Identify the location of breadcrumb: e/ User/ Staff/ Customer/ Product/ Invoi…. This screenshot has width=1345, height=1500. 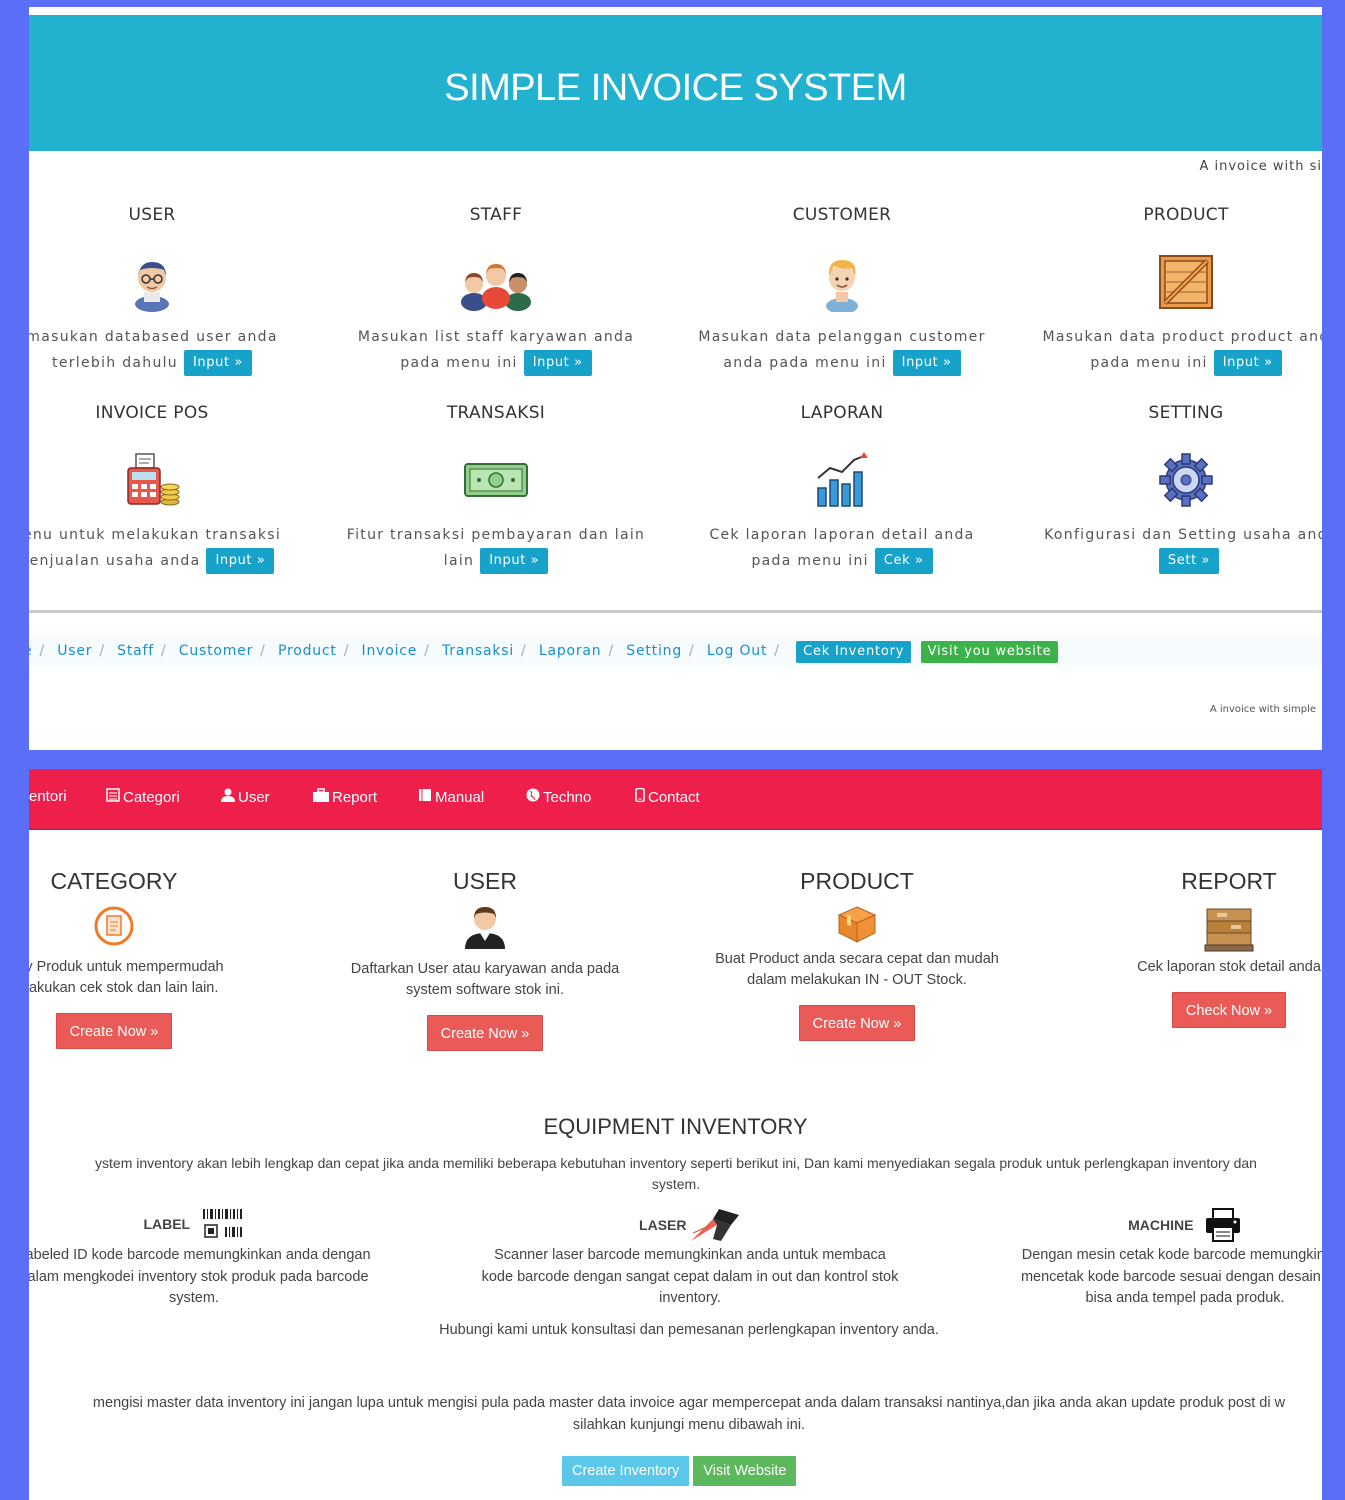
(675, 651).